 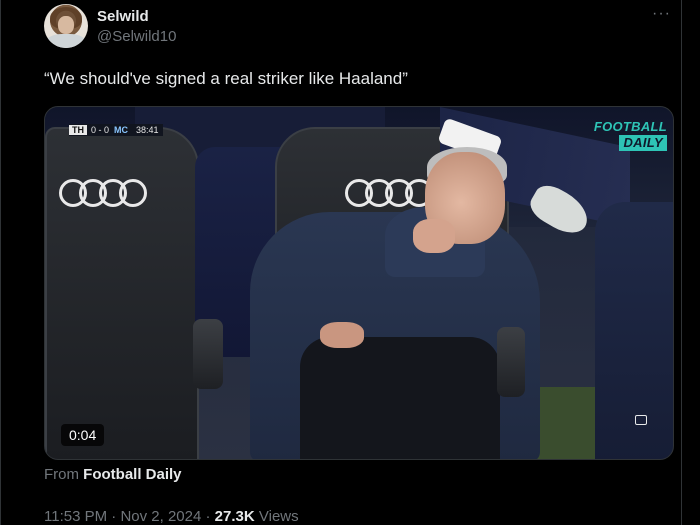 I want to click on video-source: From Football Daily, so click(x=113, y=474).